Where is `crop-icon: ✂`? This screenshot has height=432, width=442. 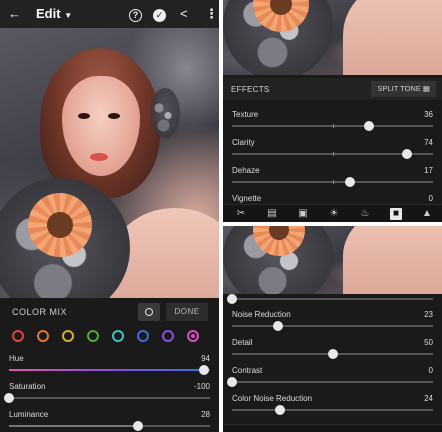
crop-icon: ✂ is located at coordinates (241, 214).